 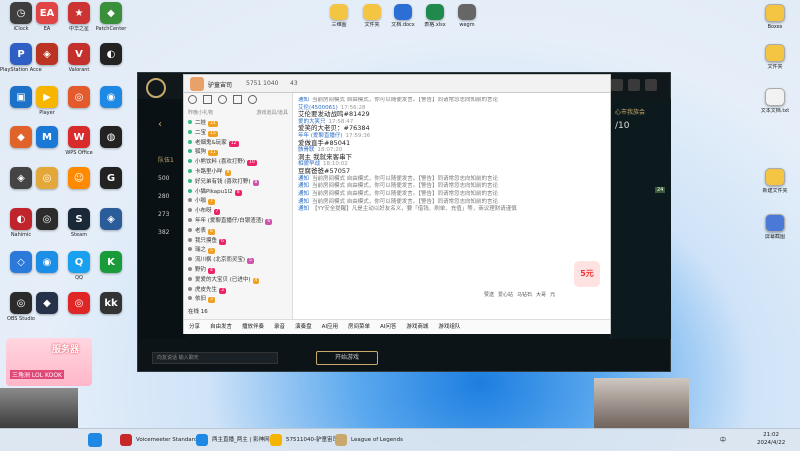 What do you see at coordinates (617, 85) in the screenshot?
I see `store-icon` at bounding box center [617, 85].